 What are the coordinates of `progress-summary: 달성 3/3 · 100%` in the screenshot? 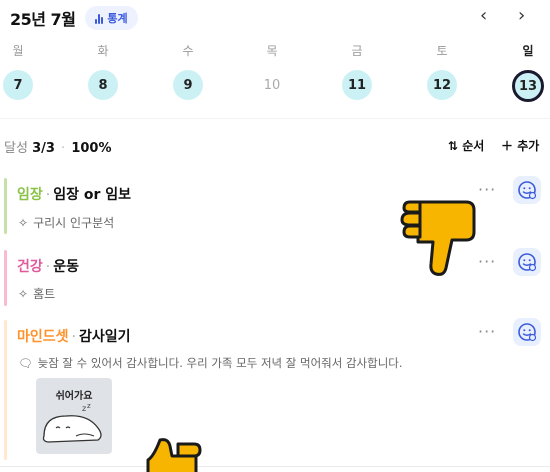 It's located at (58, 146).